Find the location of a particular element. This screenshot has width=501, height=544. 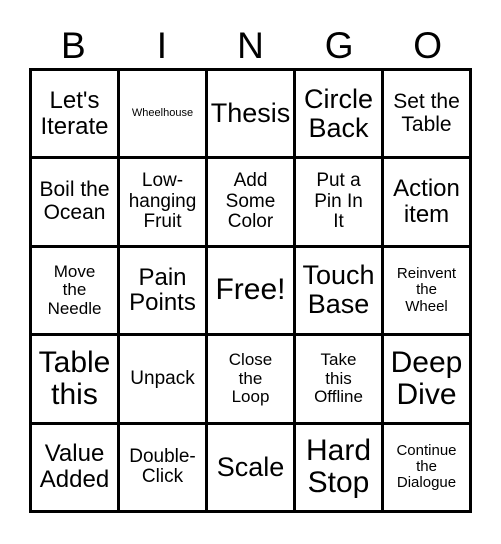

bingo-cell-label: Free! is located at coordinates (250, 290).